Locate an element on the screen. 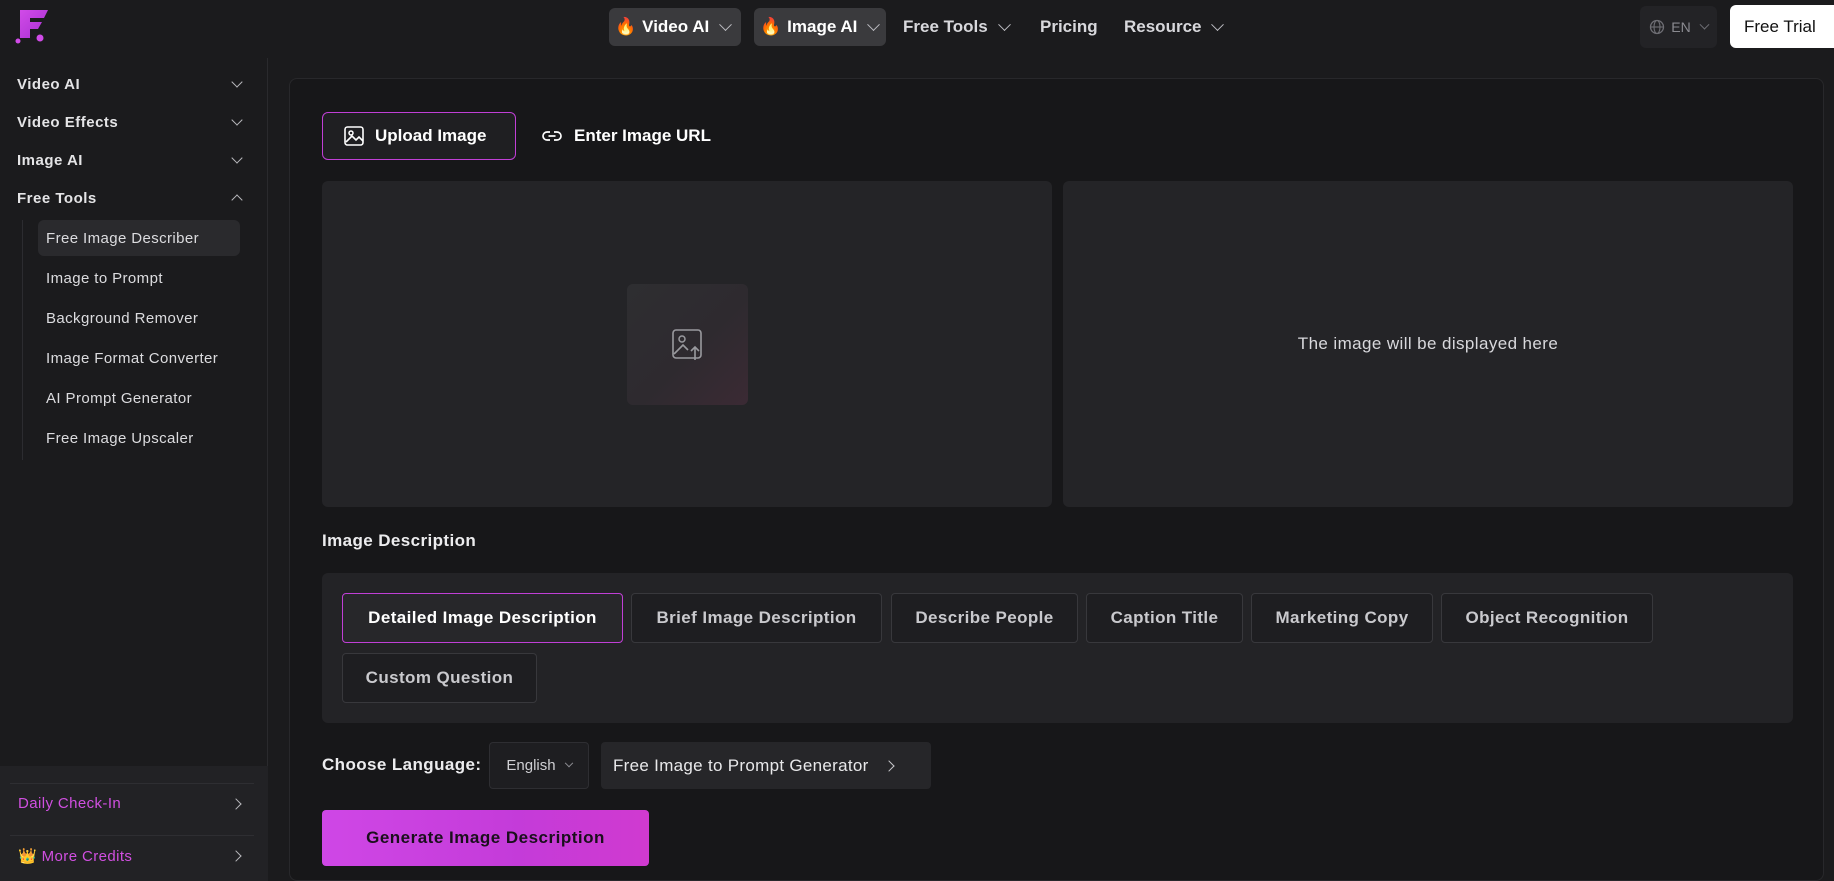 The image size is (1834, 881). option-detailed-image-description: Detailed Image Description is located at coordinates (482, 618).